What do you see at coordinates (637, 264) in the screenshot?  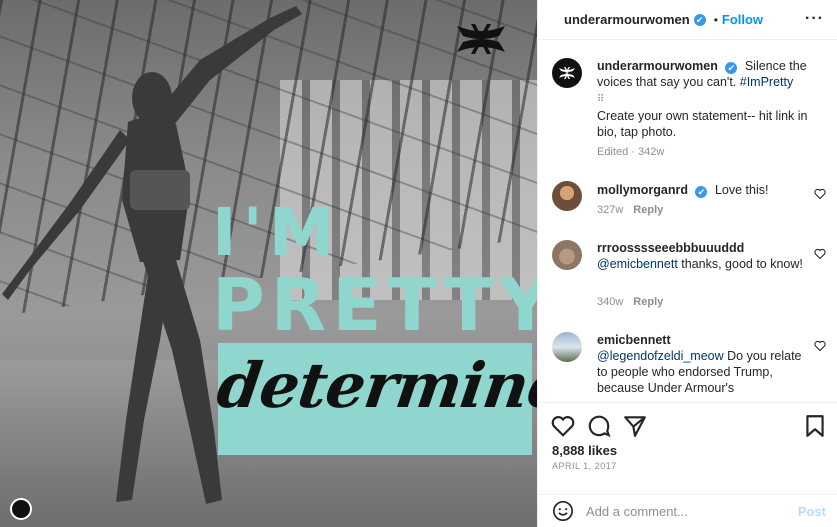 I see `comment-mention: @emicbennett` at bounding box center [637, 264].